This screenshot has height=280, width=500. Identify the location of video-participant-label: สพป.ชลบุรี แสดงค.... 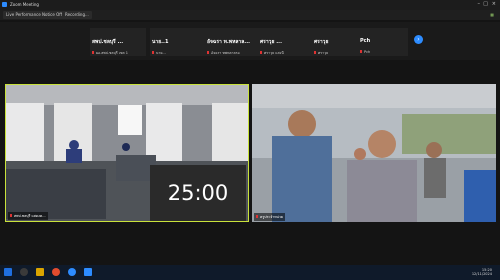
(28, 216).